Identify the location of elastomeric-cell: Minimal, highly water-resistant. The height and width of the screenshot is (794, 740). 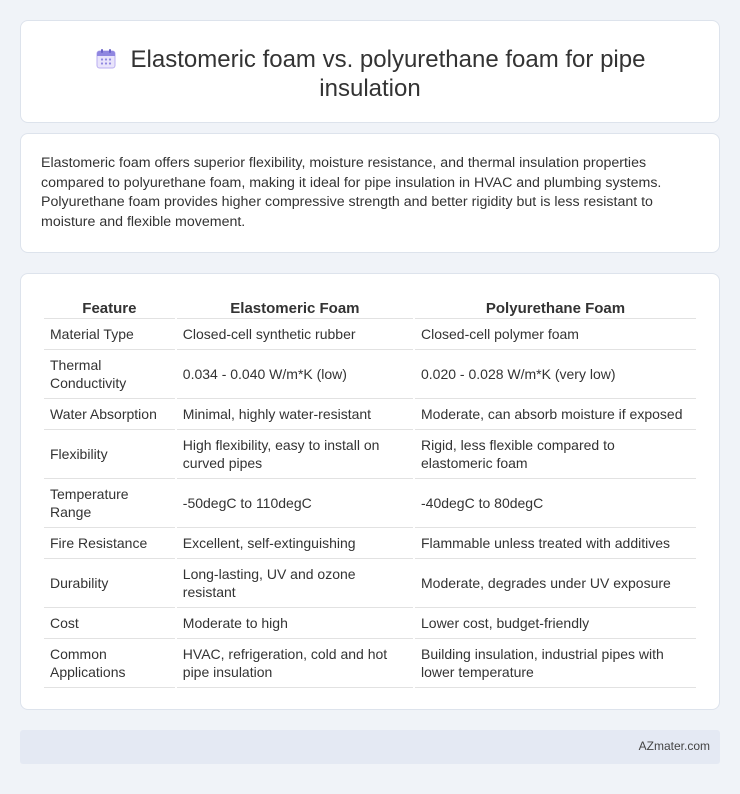
(294, 414).